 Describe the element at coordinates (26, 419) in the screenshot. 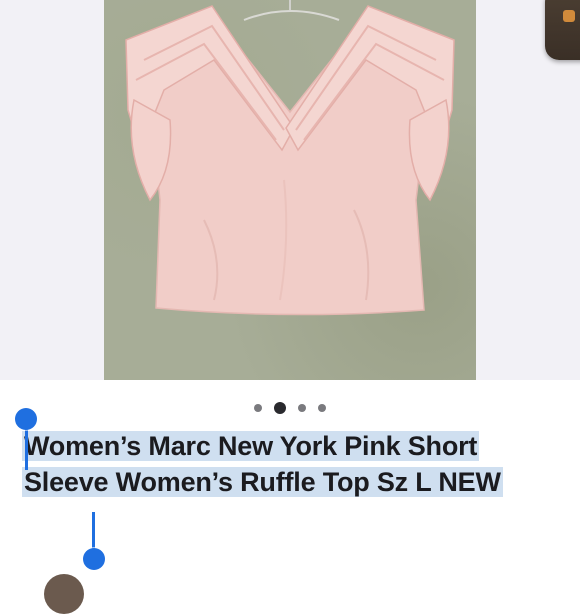

I see `selection-start-handle` at that location.